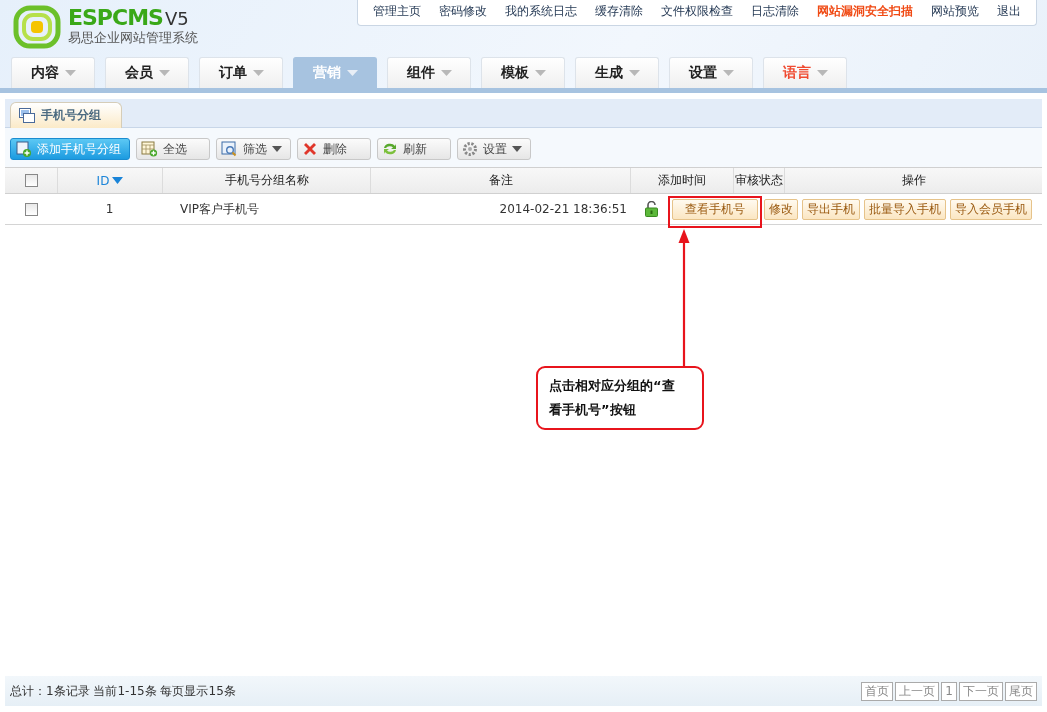 The image size is (1047, 712). Describe the element at coordinates (711, 72) in the screenshot. I see `nav-tab: 设置` at that location.